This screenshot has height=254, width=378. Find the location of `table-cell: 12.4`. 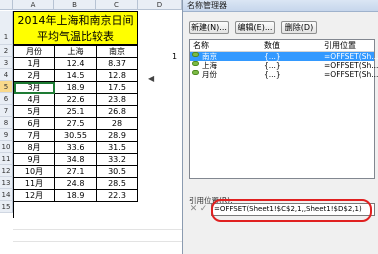

table-cell: 12.4 is located at coordinates (76, 64).